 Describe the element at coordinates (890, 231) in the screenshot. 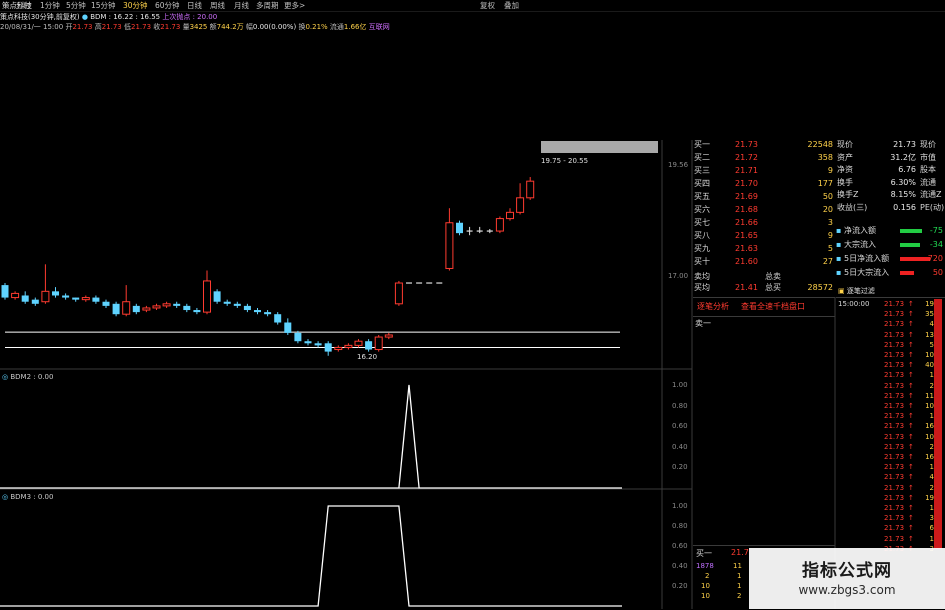

I see `flow-row: ▪ 净流入额 -75` at that location.